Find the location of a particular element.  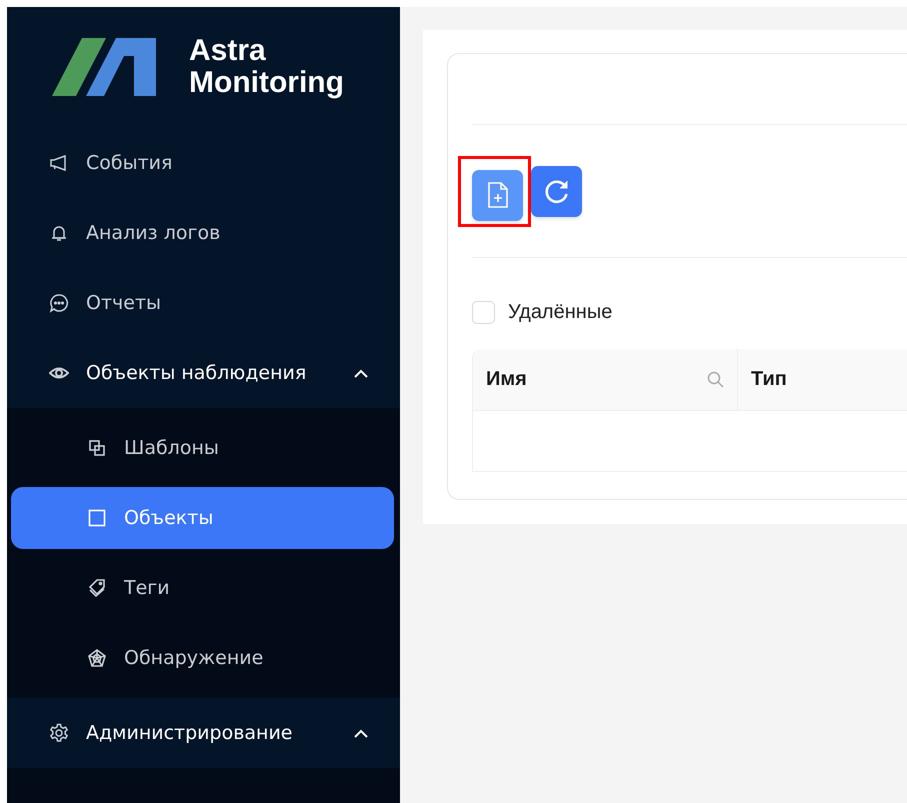

megaphone-icon is located at coordinates (59, 163).